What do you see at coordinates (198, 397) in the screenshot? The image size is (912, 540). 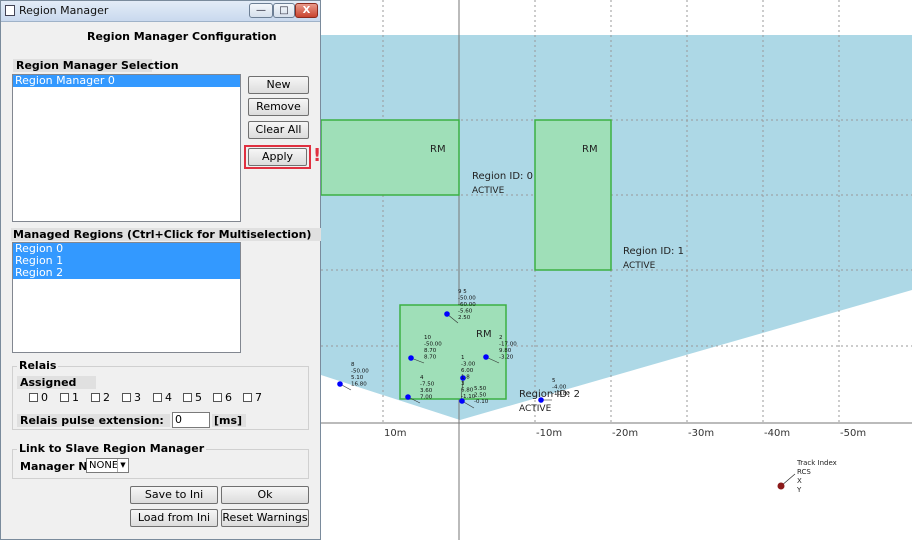 I see `checkbox-label: 5` at bounding box center [198, 397].